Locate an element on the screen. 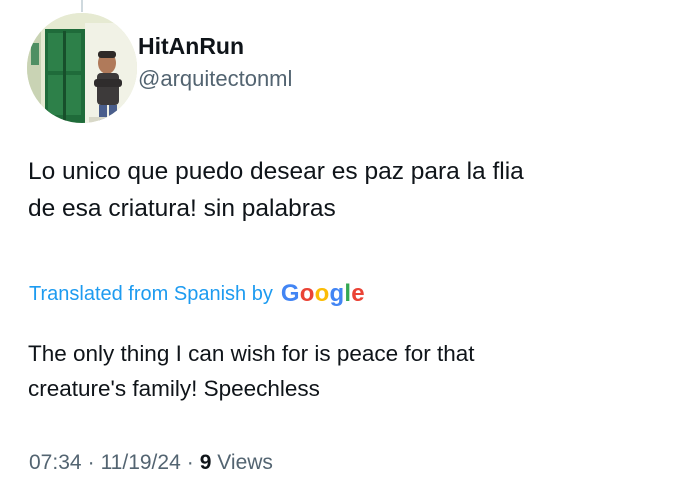 The image size is (700, 490). tweet-meta: 07:34 · 11/19/24 · 9 Views is located at coordinates (151, 463).